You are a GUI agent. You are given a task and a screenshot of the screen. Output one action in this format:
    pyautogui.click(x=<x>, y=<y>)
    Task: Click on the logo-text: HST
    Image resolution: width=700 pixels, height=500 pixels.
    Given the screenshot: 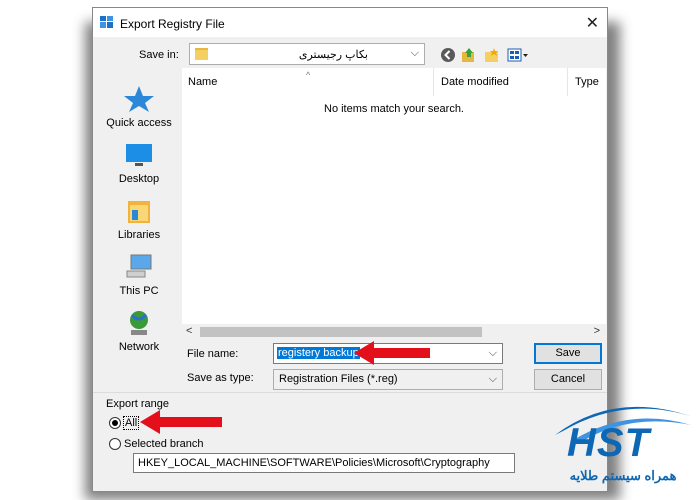 What is the action you would take?
    pyautogui.click(x=608, y=443)
    